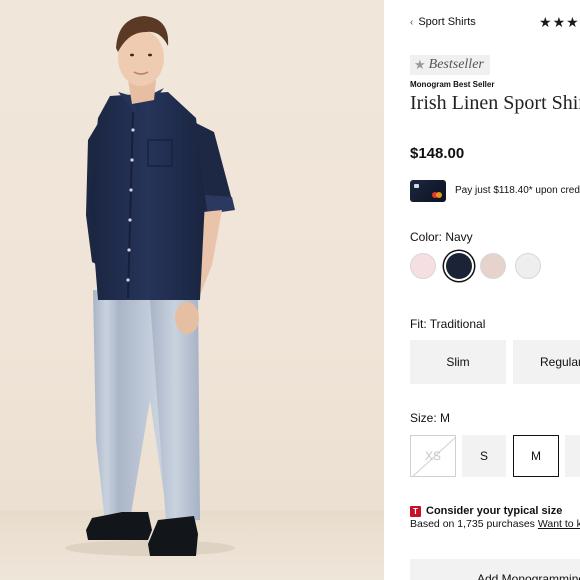  I want to click on chevron-left-icon: ‹, so click(412, 22).